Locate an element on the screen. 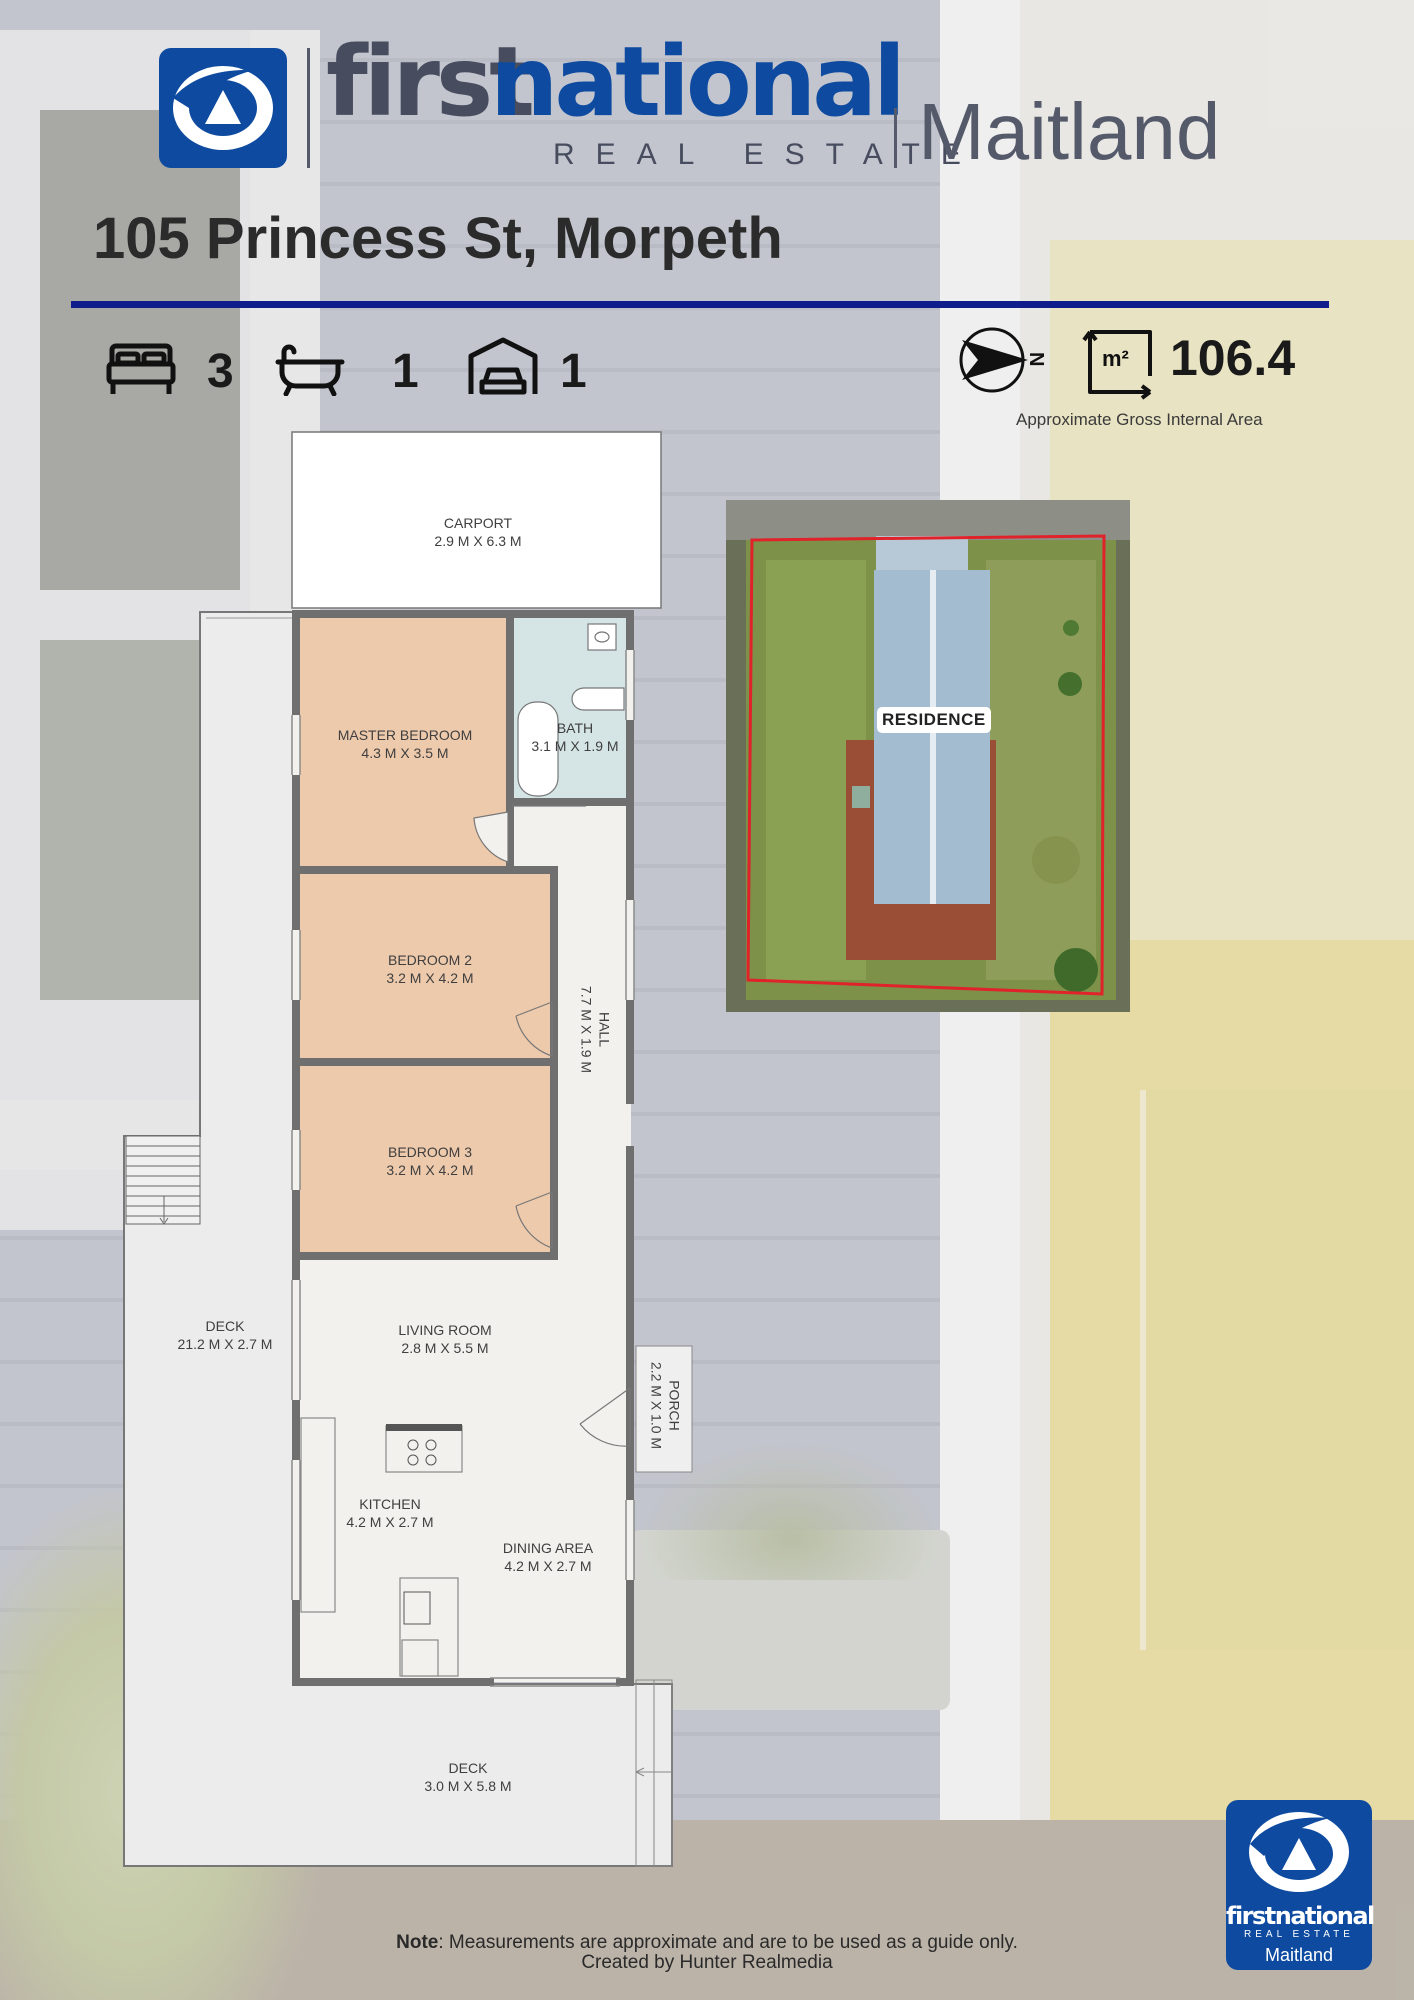 The width and height of the screenshot is (1414, 2000). room-name: MASTER BEDROOM is located at coordinates (405, 735).